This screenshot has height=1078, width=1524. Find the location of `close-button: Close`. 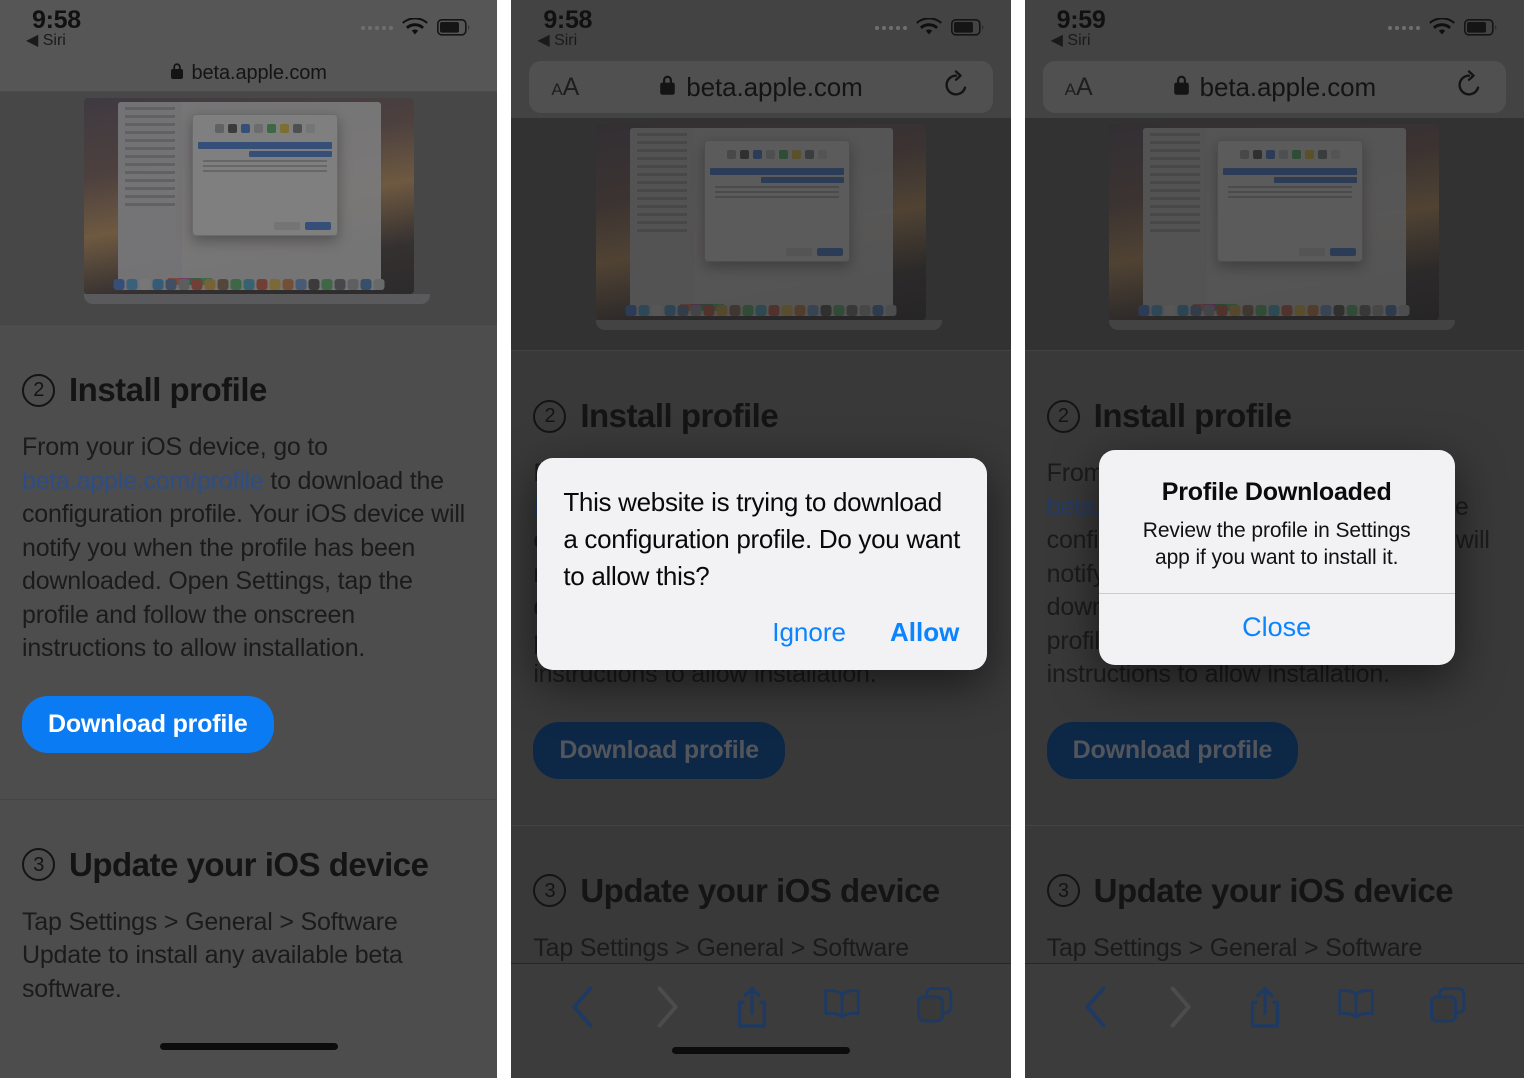

close-button: Close is located at coordinates (1277, 629).